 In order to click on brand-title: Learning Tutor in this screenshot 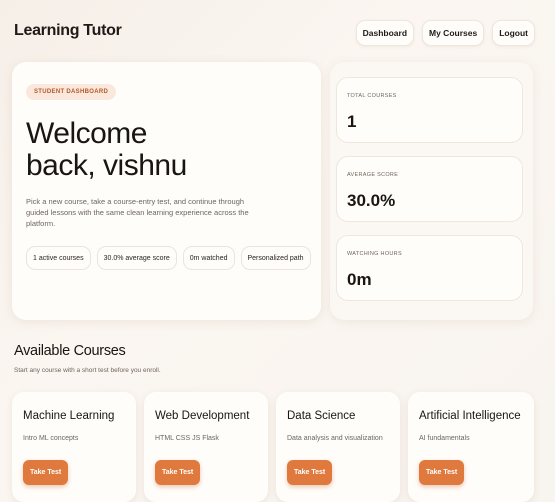, I will do `click(68, 30)`.